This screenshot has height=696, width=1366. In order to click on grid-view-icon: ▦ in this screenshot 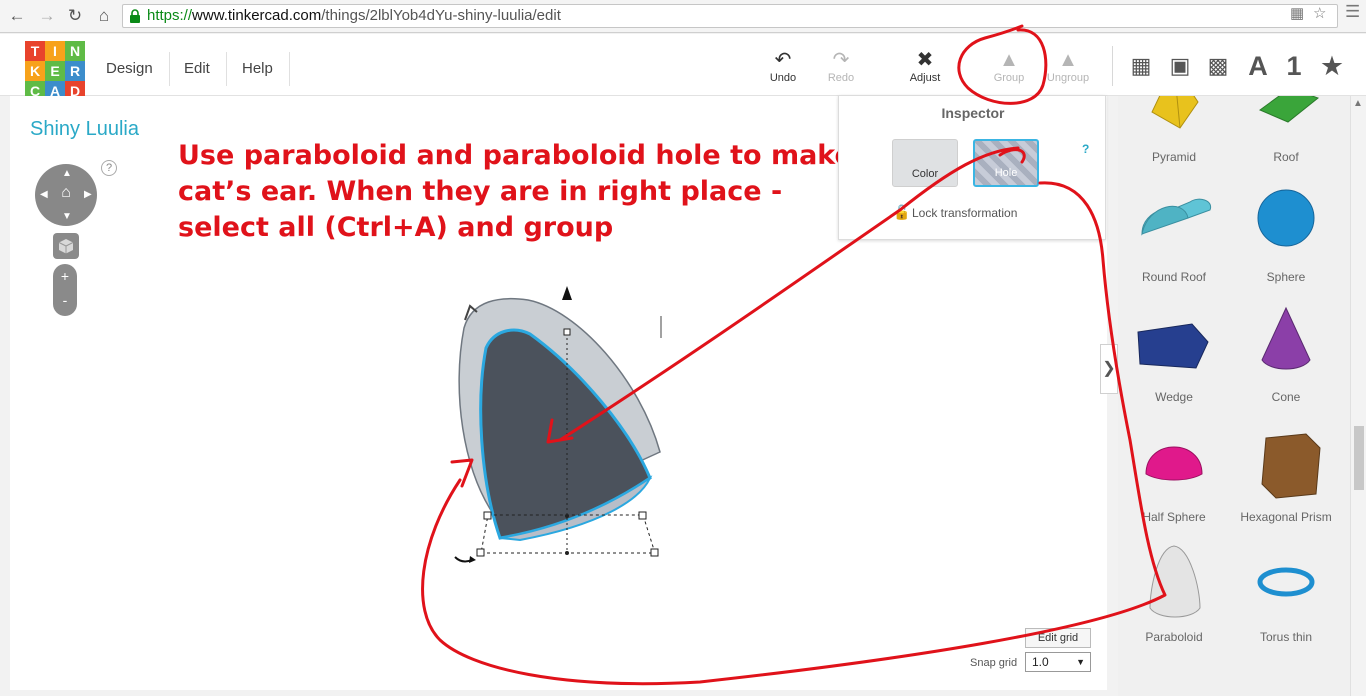, I will do `click(1141, 66)`.